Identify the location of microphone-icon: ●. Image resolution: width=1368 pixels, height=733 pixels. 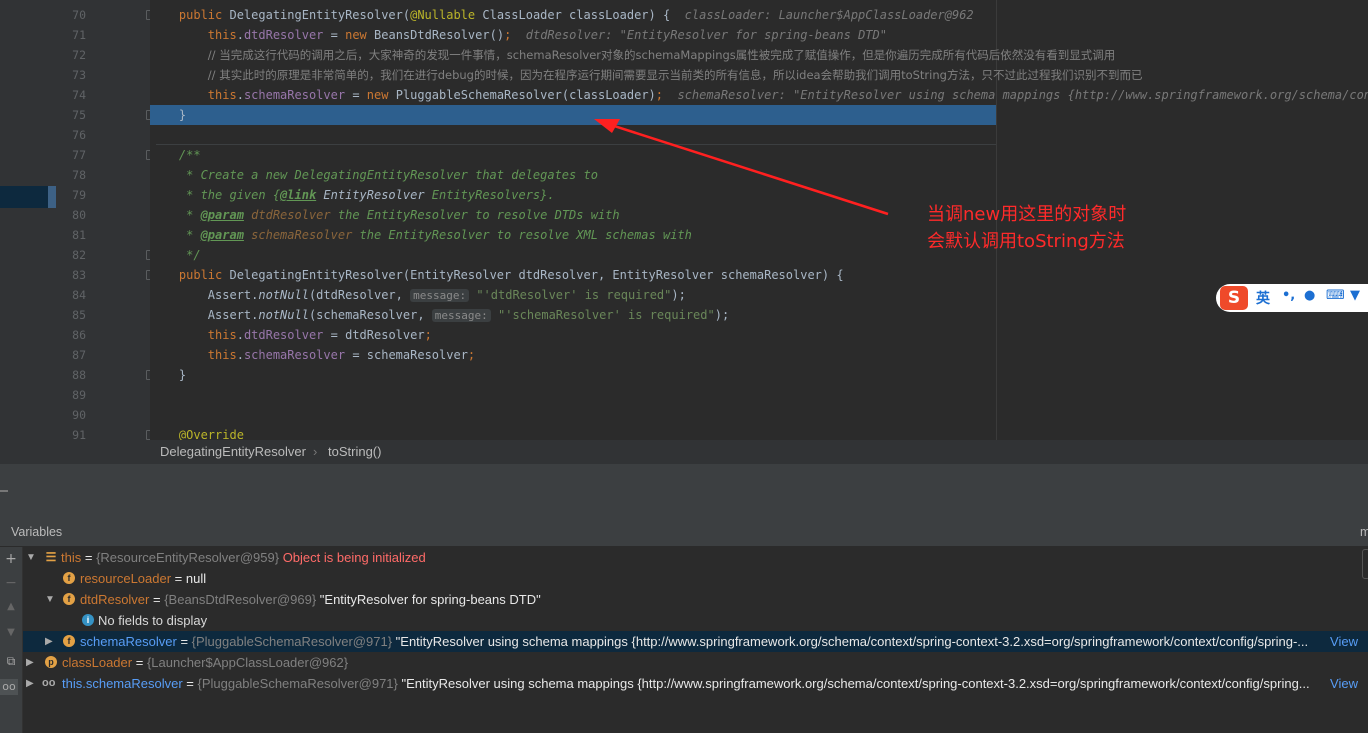
(1309, 295).